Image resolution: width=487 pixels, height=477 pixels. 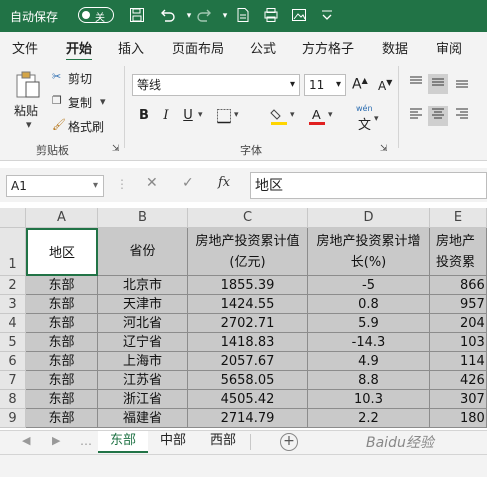 I want to click on row-header: 4, so click(x=13, y=323).